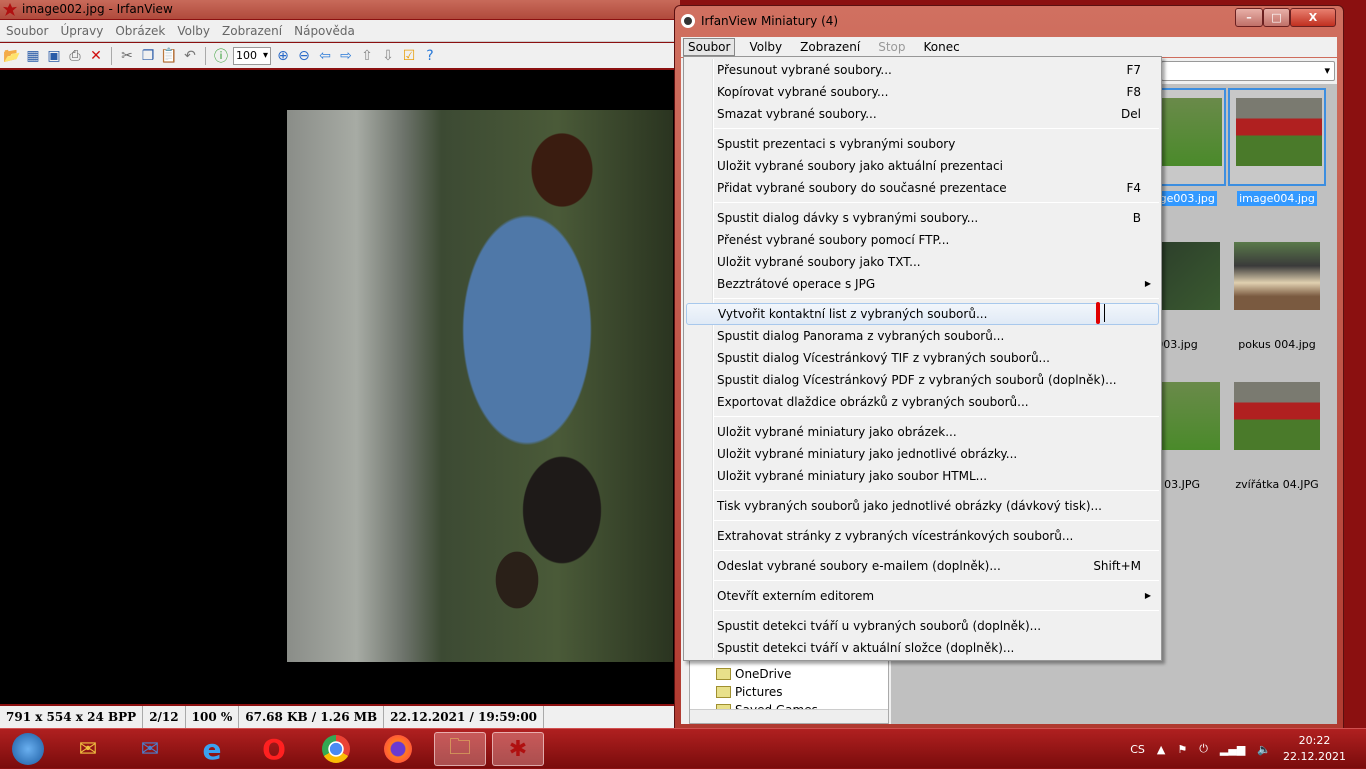  What do you see at coordinates (274, 749) in the screenshot?
I see `taskbar-opera: O` at bounding box center [274, 749].